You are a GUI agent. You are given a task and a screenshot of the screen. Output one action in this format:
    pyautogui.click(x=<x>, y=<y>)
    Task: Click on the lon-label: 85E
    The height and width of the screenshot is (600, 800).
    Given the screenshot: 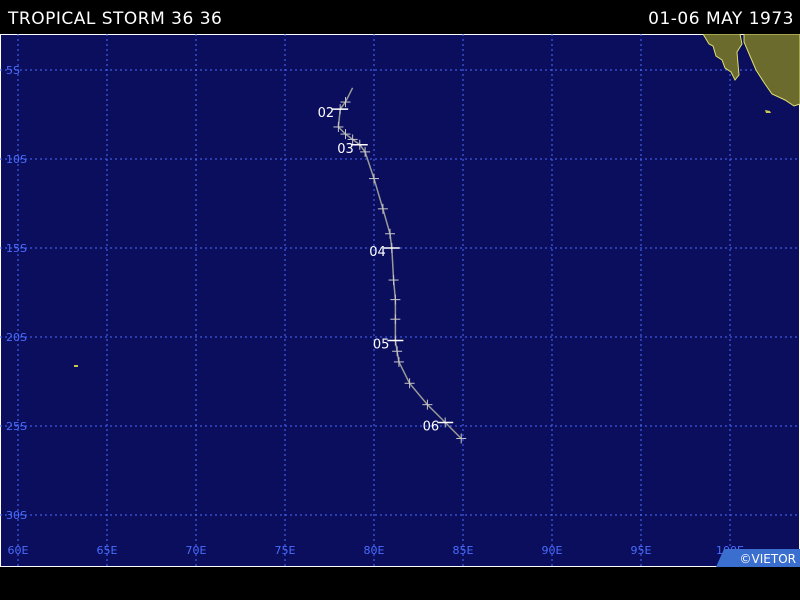 What is the action you would take?
    pyautogui.click(x=463, y=550)
    